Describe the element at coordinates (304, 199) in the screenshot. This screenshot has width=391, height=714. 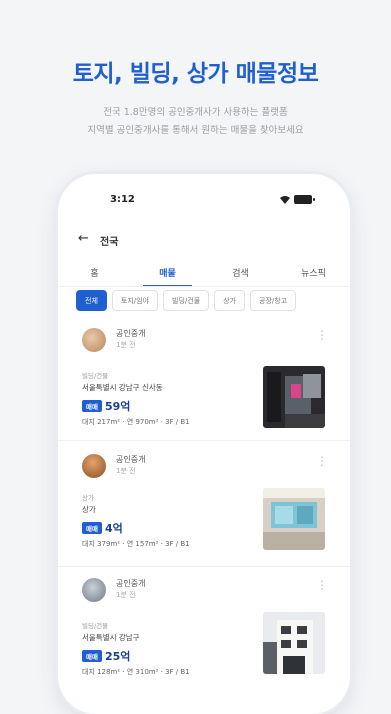
I see `battery-icon` at that location.